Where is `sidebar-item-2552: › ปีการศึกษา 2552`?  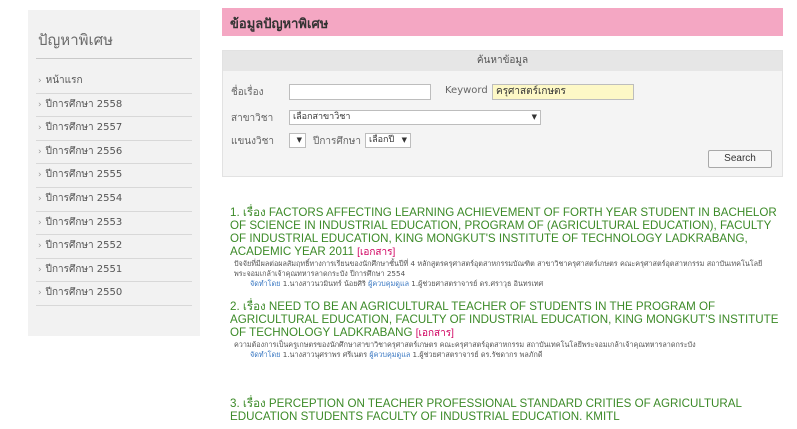
sidebar-item-2552: › ปีการศึกษา 2552 is located at coordinates (114, 247).